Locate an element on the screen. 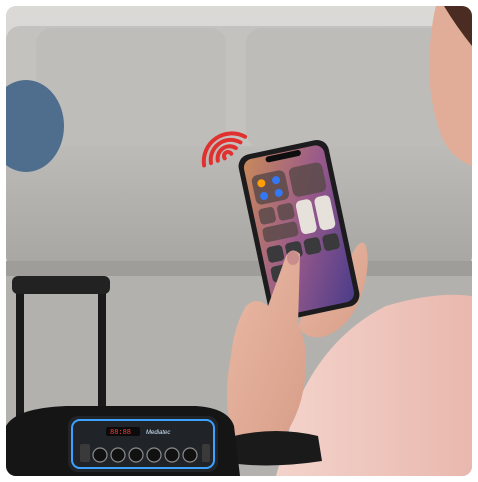  party-speaker: 88:88 Mediatec is located at coordinates (123, 441).